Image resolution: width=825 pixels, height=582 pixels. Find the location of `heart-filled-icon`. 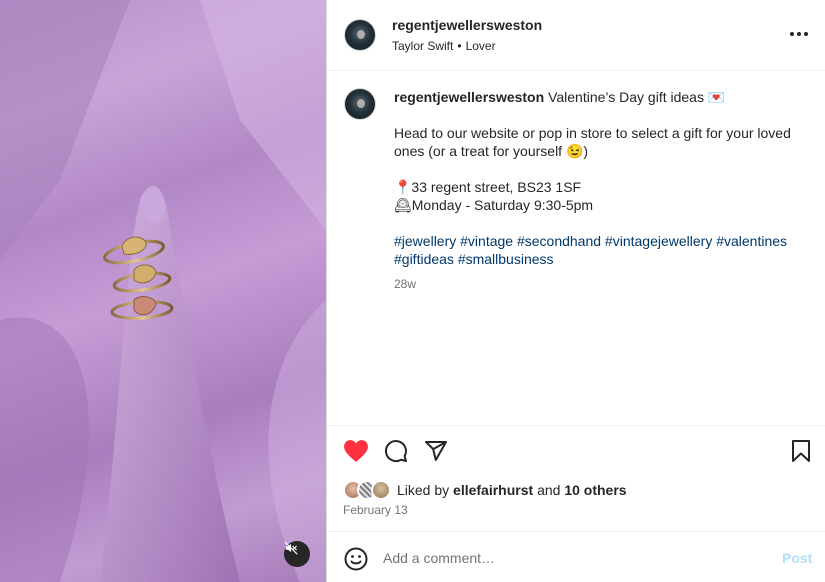

heart-filled-icon is located at coordinates (356, 451).